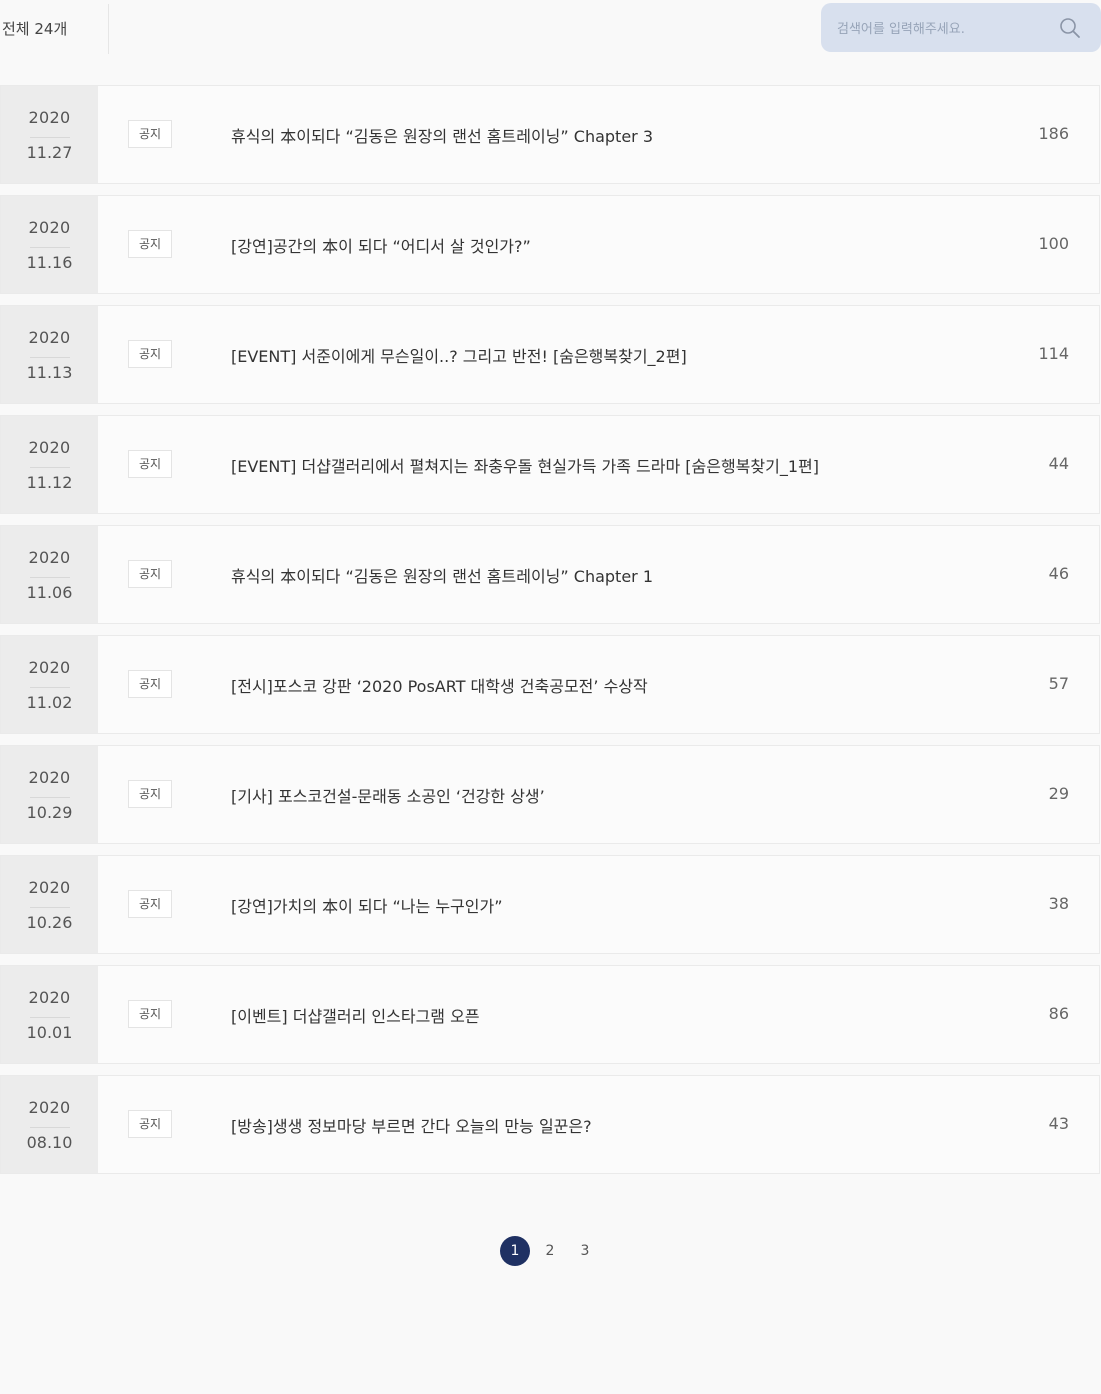 The height and width of the screenshot is (1394, 1101). I want to click on post-month-day: 11.06, so click(49, 592).